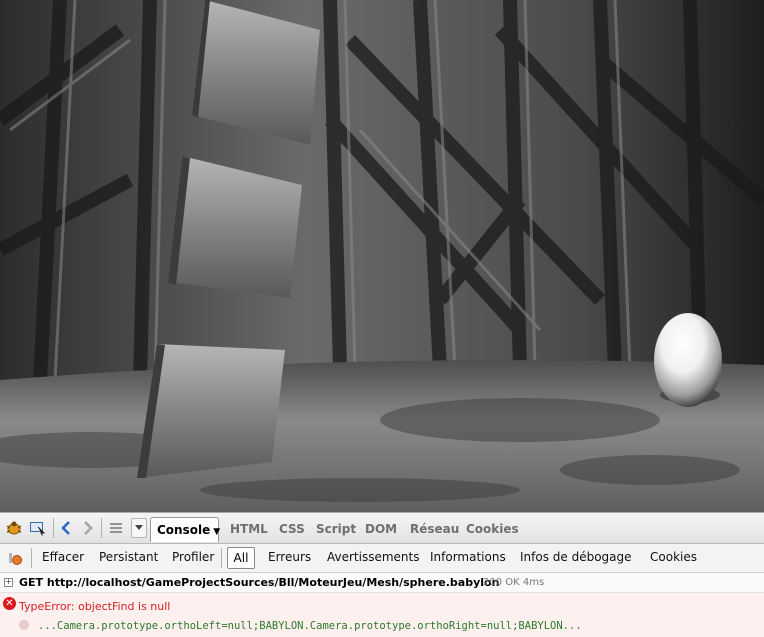 This screenshot has width=764, height=637. What do you see at coordinates (15, 558) in the screenshot?
I see `error-breakpoint-icon` at bounding box center [15, 558].